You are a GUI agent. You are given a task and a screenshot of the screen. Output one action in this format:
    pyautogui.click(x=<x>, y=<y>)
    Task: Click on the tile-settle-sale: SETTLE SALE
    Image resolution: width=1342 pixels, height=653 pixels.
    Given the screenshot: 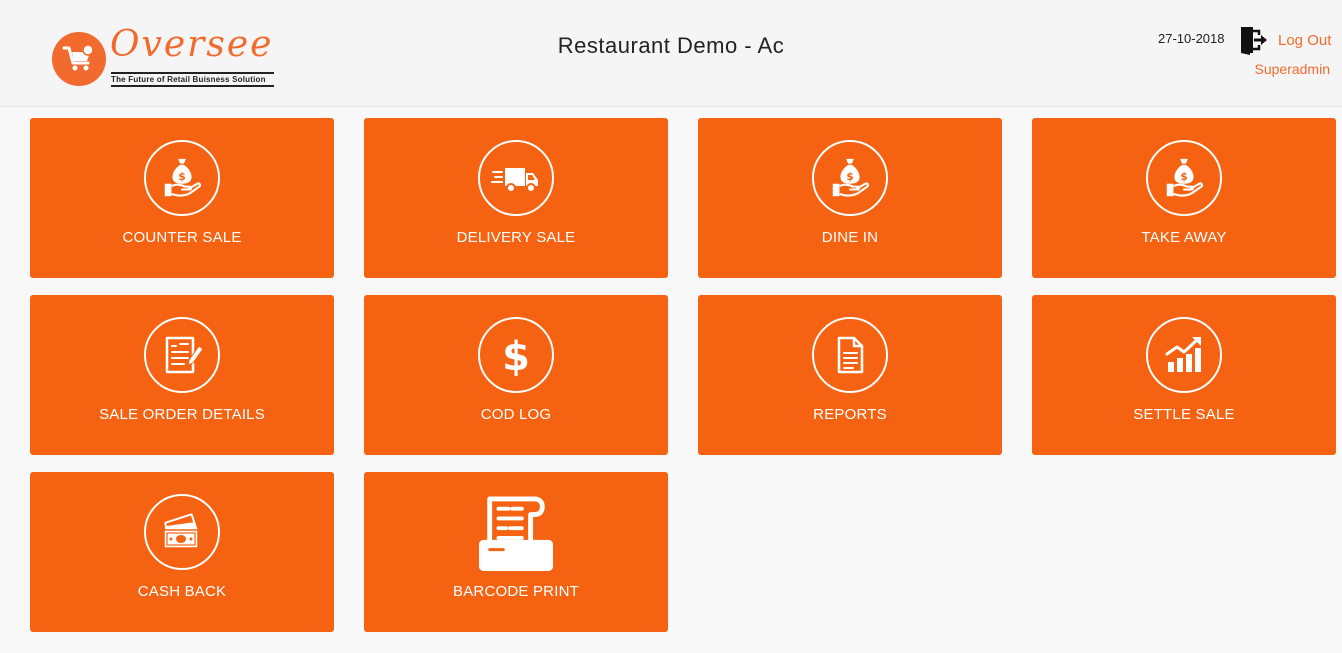 What is the action you would take?
    pyautogui.click(x=1184, y=375)
    